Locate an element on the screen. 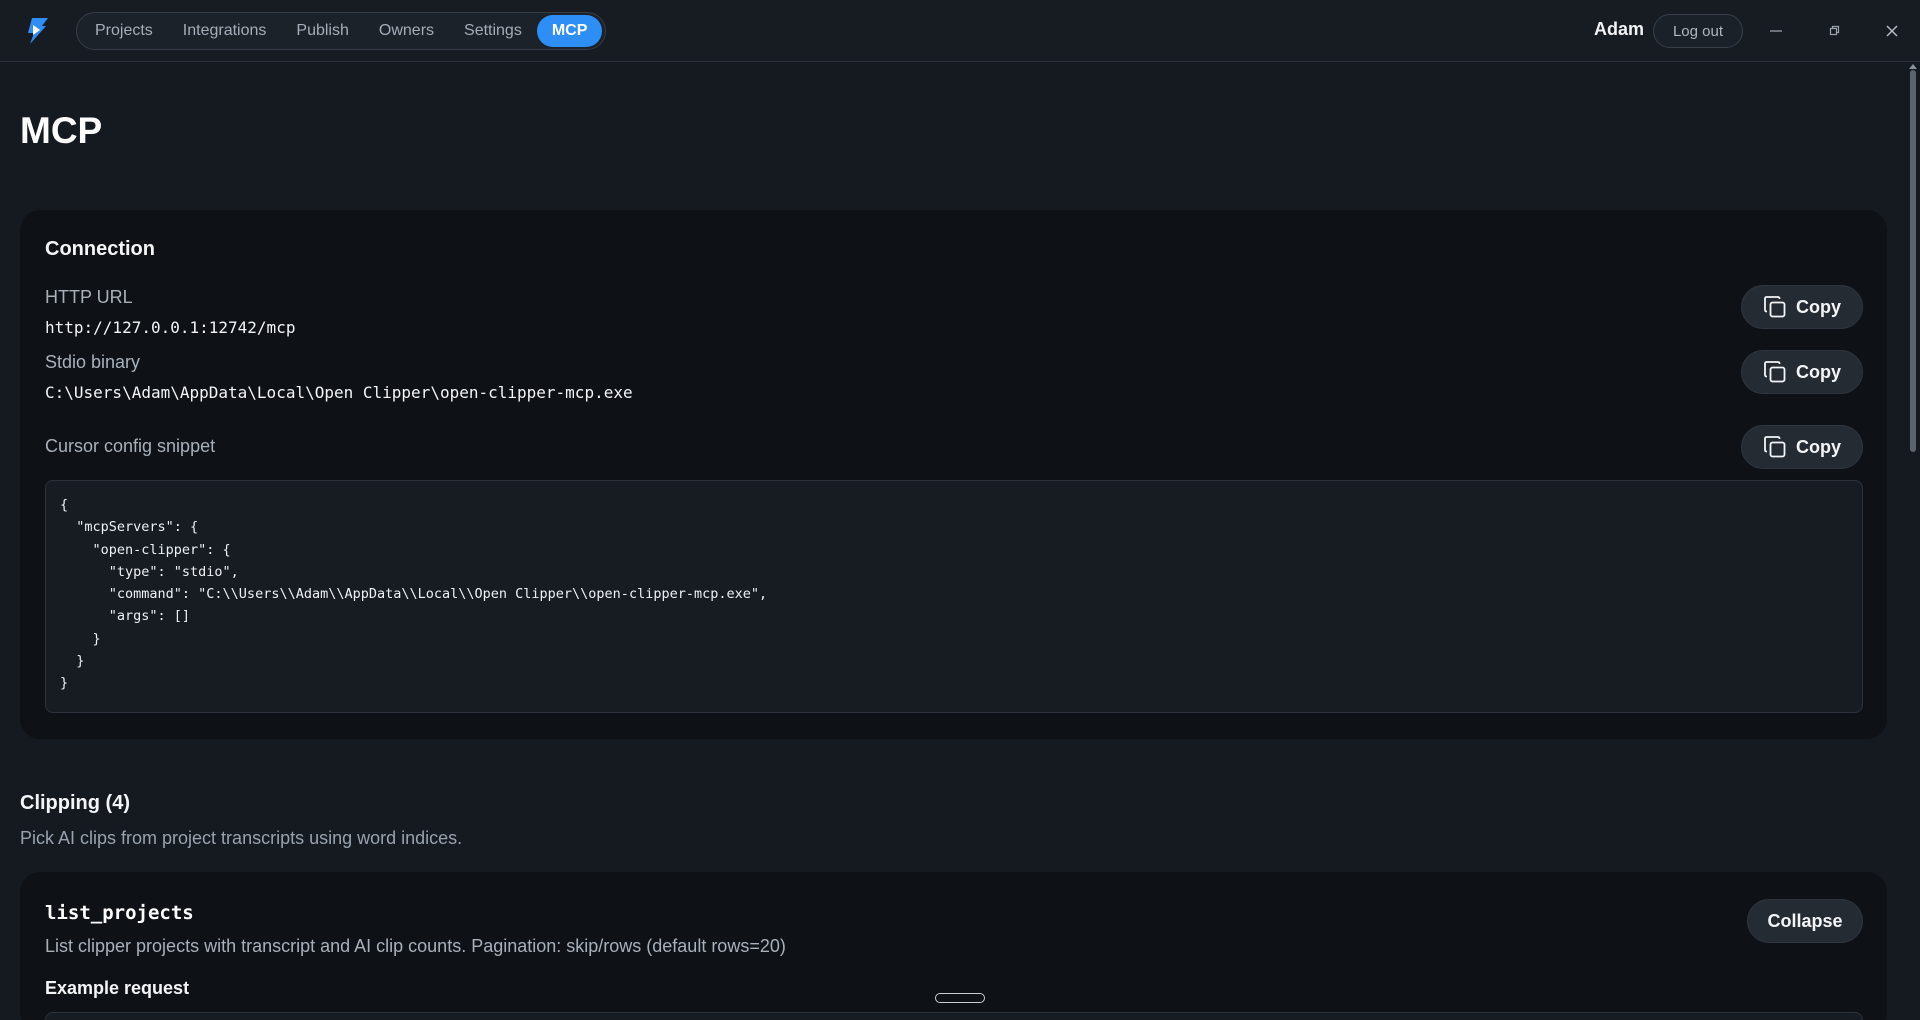  maximize-button is located at coordinates (1834, 31).